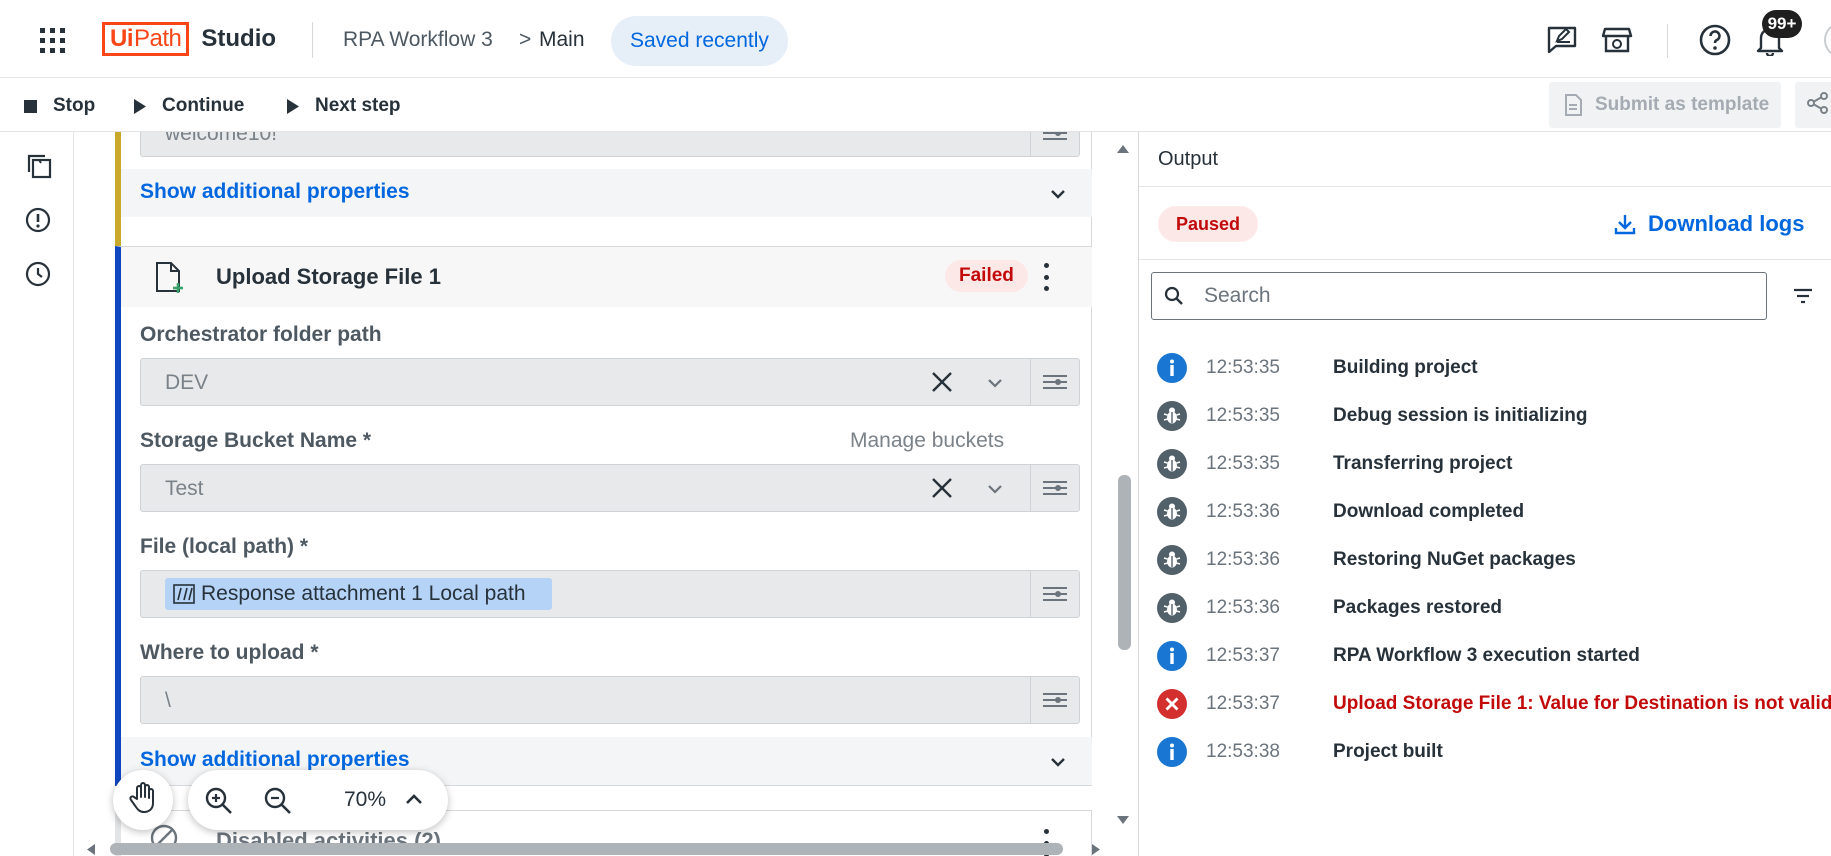  Describe the element at coordinates (562, 40) in the screenshot. I see `breadcrumb-current-file: Main` at that location.